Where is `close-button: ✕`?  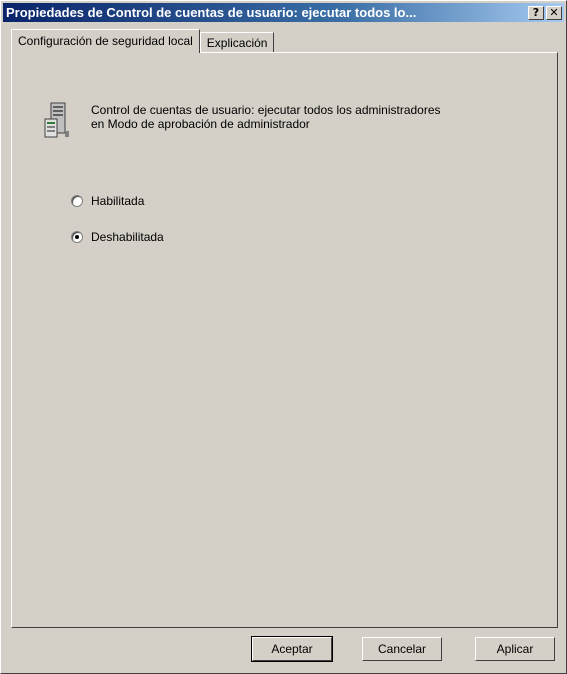 close-button: ✕ is located at coordinates (554, 12).